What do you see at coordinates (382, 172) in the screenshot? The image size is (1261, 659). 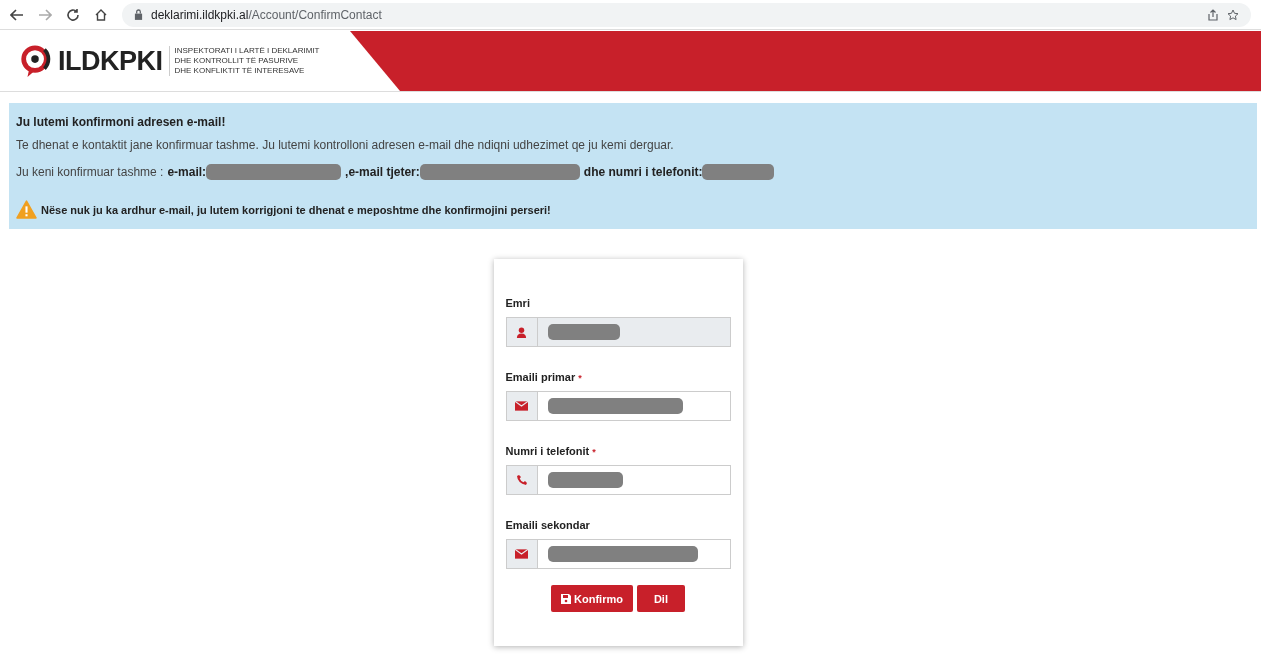 I see `confirmed-label: ,e-mail tjeter:` at bounding box center [382, 172].